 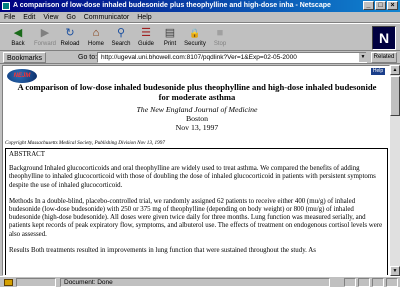 I want to click on reload-button: ↻ Reload, so click(x=70, y=38).